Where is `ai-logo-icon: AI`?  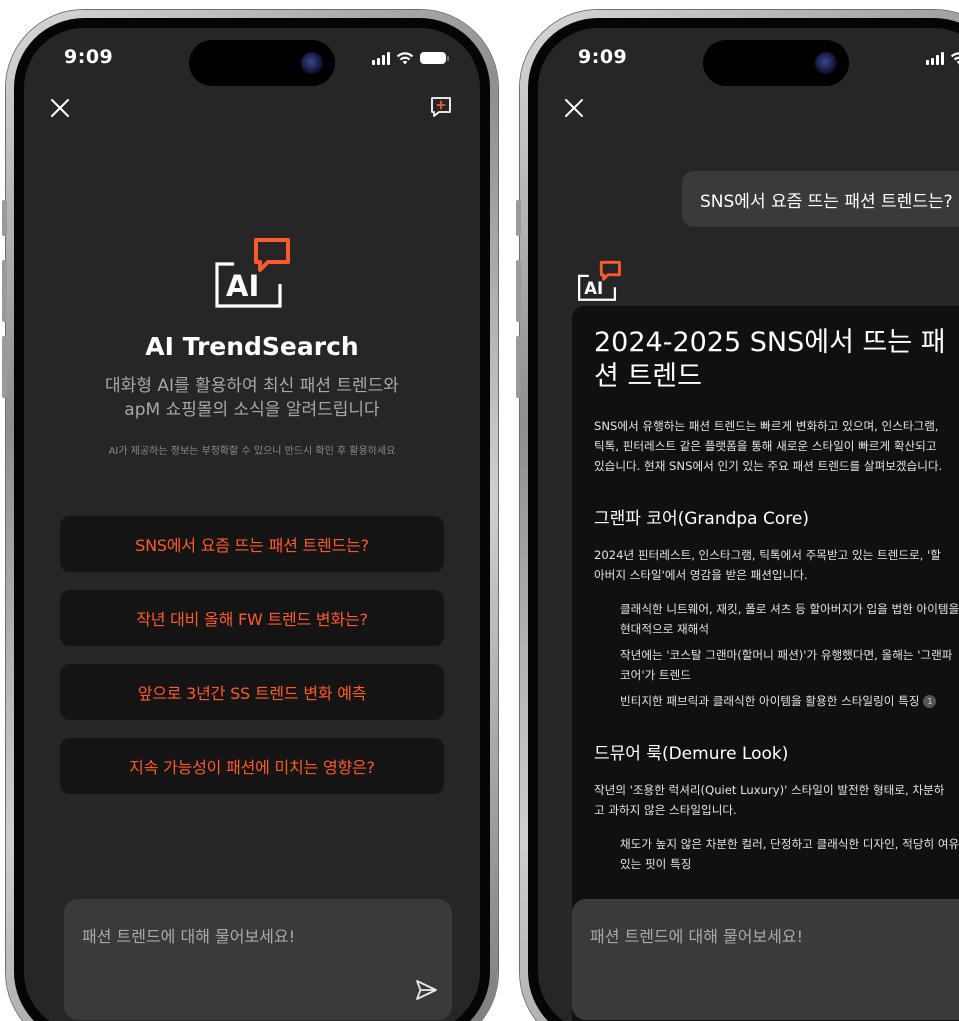 ai-logo-icon: AI is located at coordinates (252, 273).